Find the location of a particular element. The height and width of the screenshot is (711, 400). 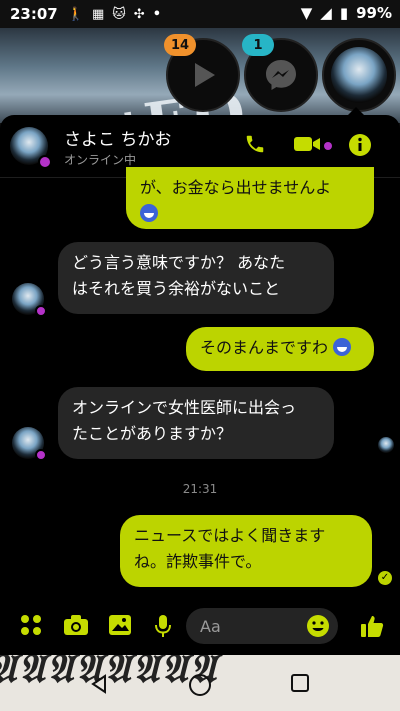

walk-icon: 🚶 is located at coordinates (75, 14).